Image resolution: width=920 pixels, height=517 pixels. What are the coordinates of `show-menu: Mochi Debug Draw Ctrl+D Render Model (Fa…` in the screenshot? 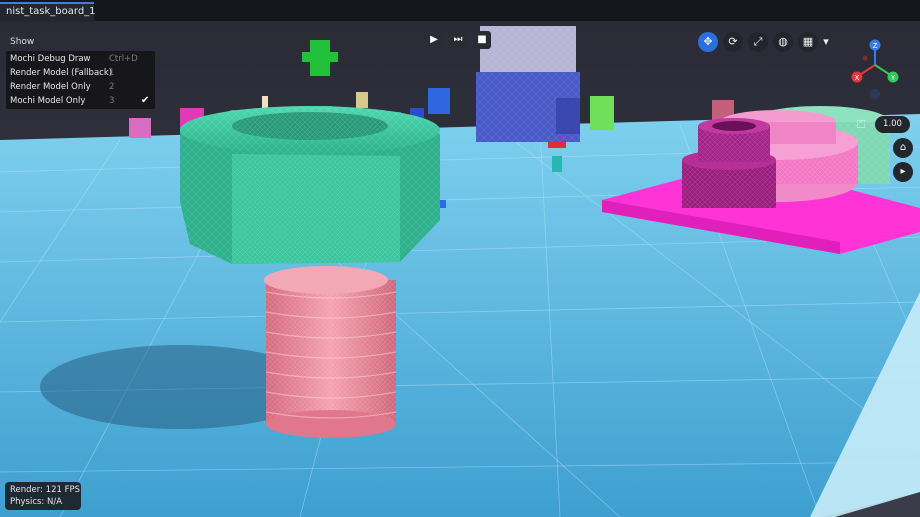 It's located at (80, 80).